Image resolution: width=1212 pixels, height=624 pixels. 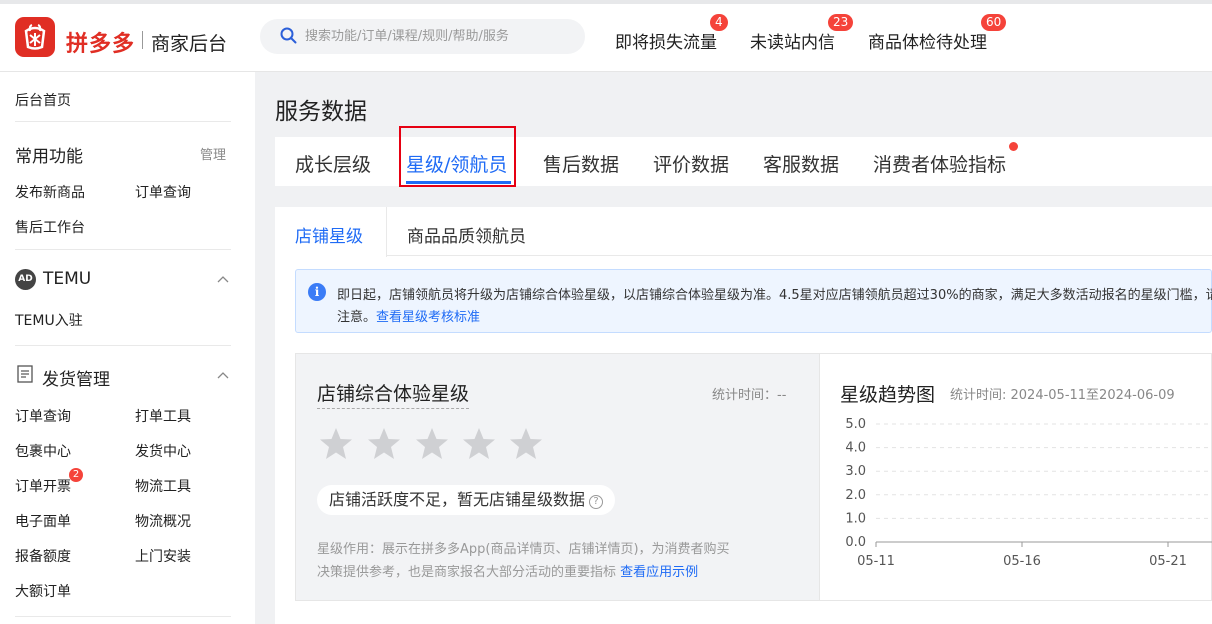 I want to click on manage-link: 管理, so click(x=213, y=153).